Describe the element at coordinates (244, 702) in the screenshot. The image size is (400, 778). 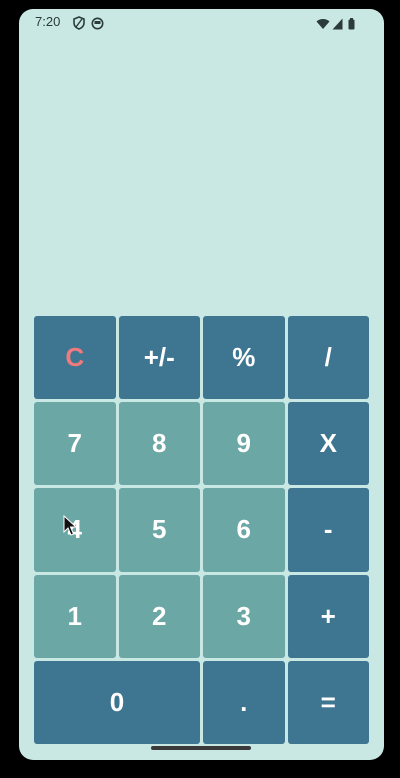
I see `decimal-button: .` at that location.